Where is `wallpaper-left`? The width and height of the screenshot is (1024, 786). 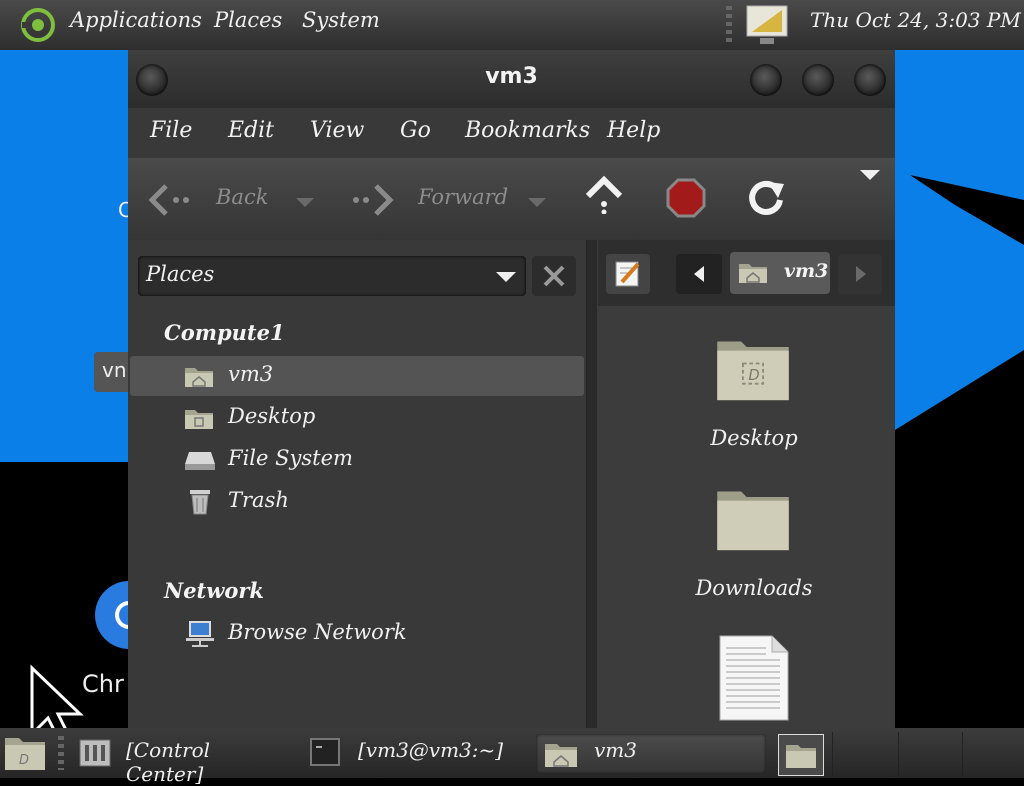
wallpaper-left is located at coordinates (64, 256).